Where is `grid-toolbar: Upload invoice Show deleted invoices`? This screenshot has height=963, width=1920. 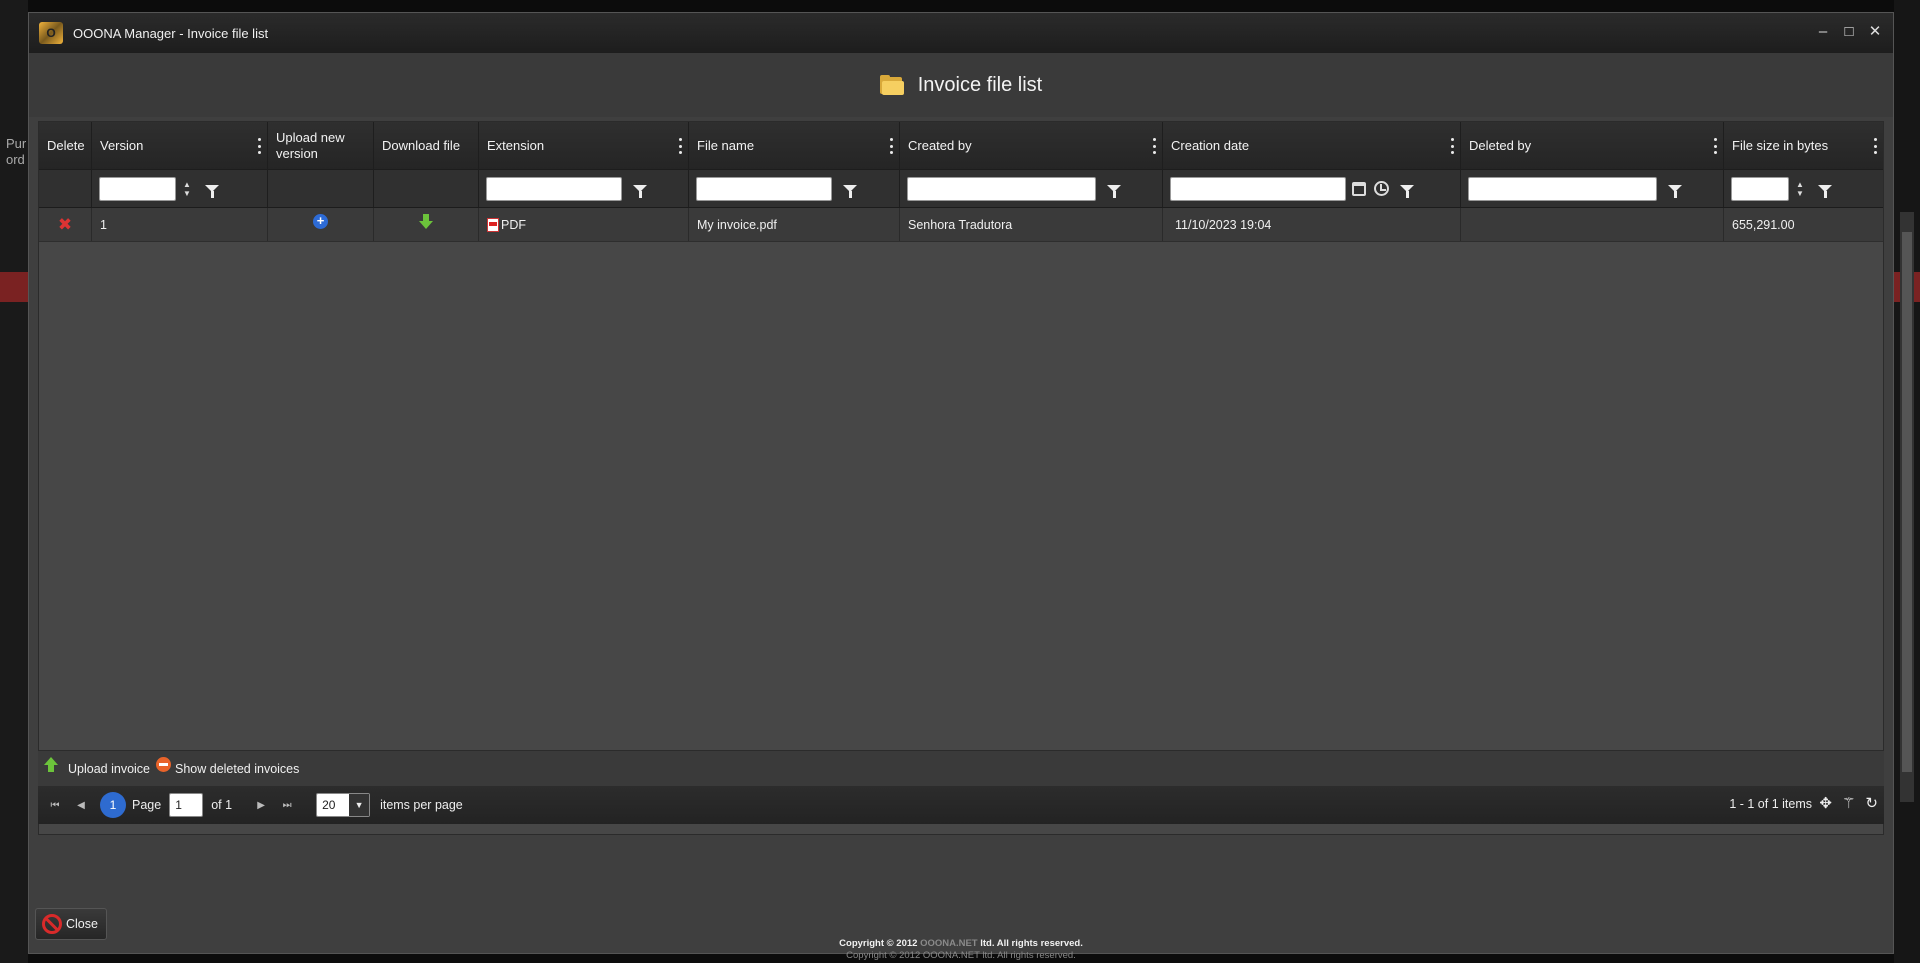 grid-toolbar: Upload invoice Show deleted invoices is located at coordinates (961, 768).